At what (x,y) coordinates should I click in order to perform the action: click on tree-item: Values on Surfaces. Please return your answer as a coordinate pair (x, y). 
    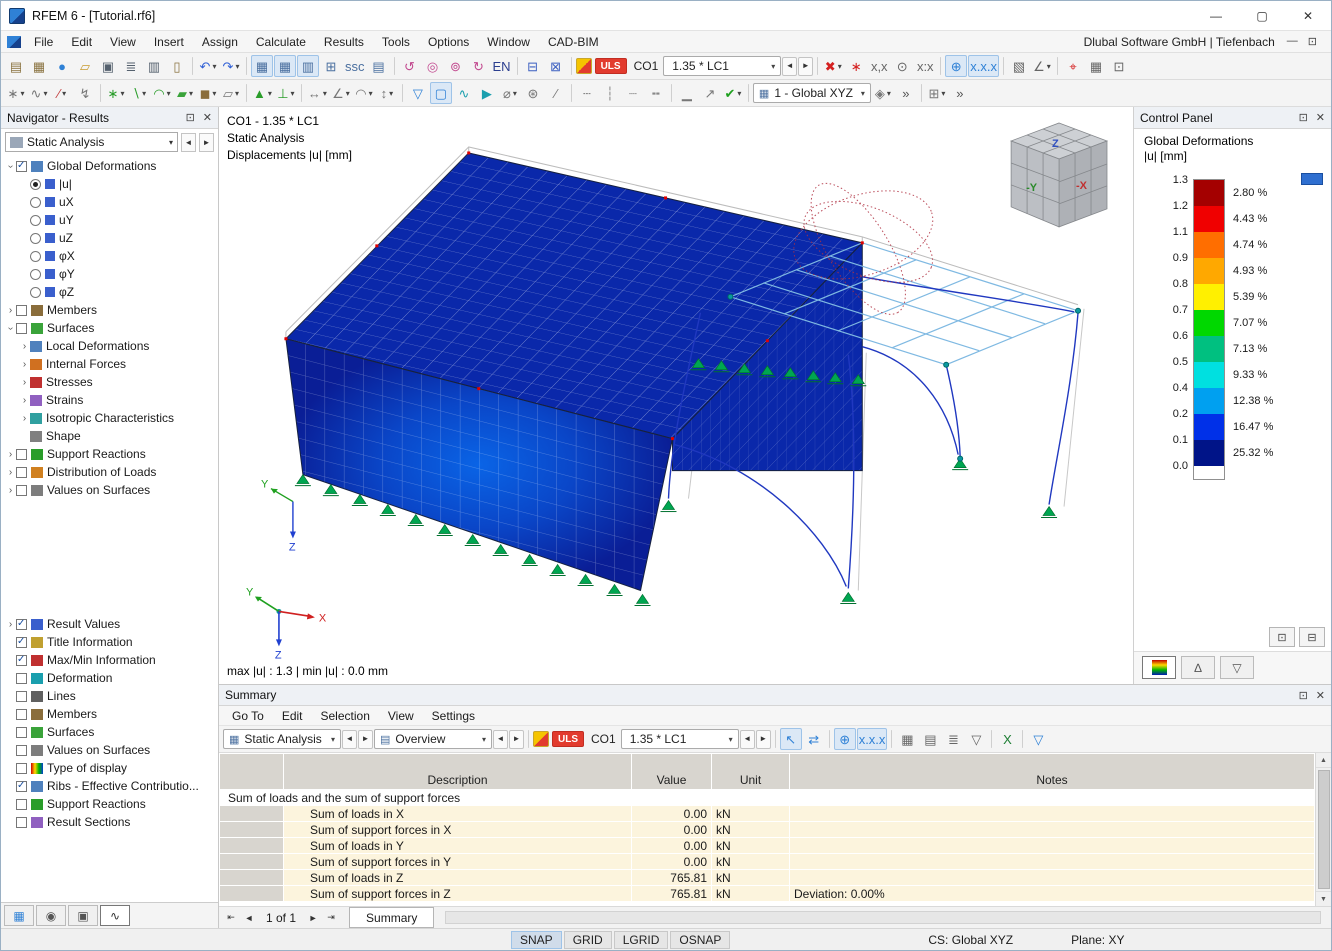
    Looking at the image, I should click on (109, 750).